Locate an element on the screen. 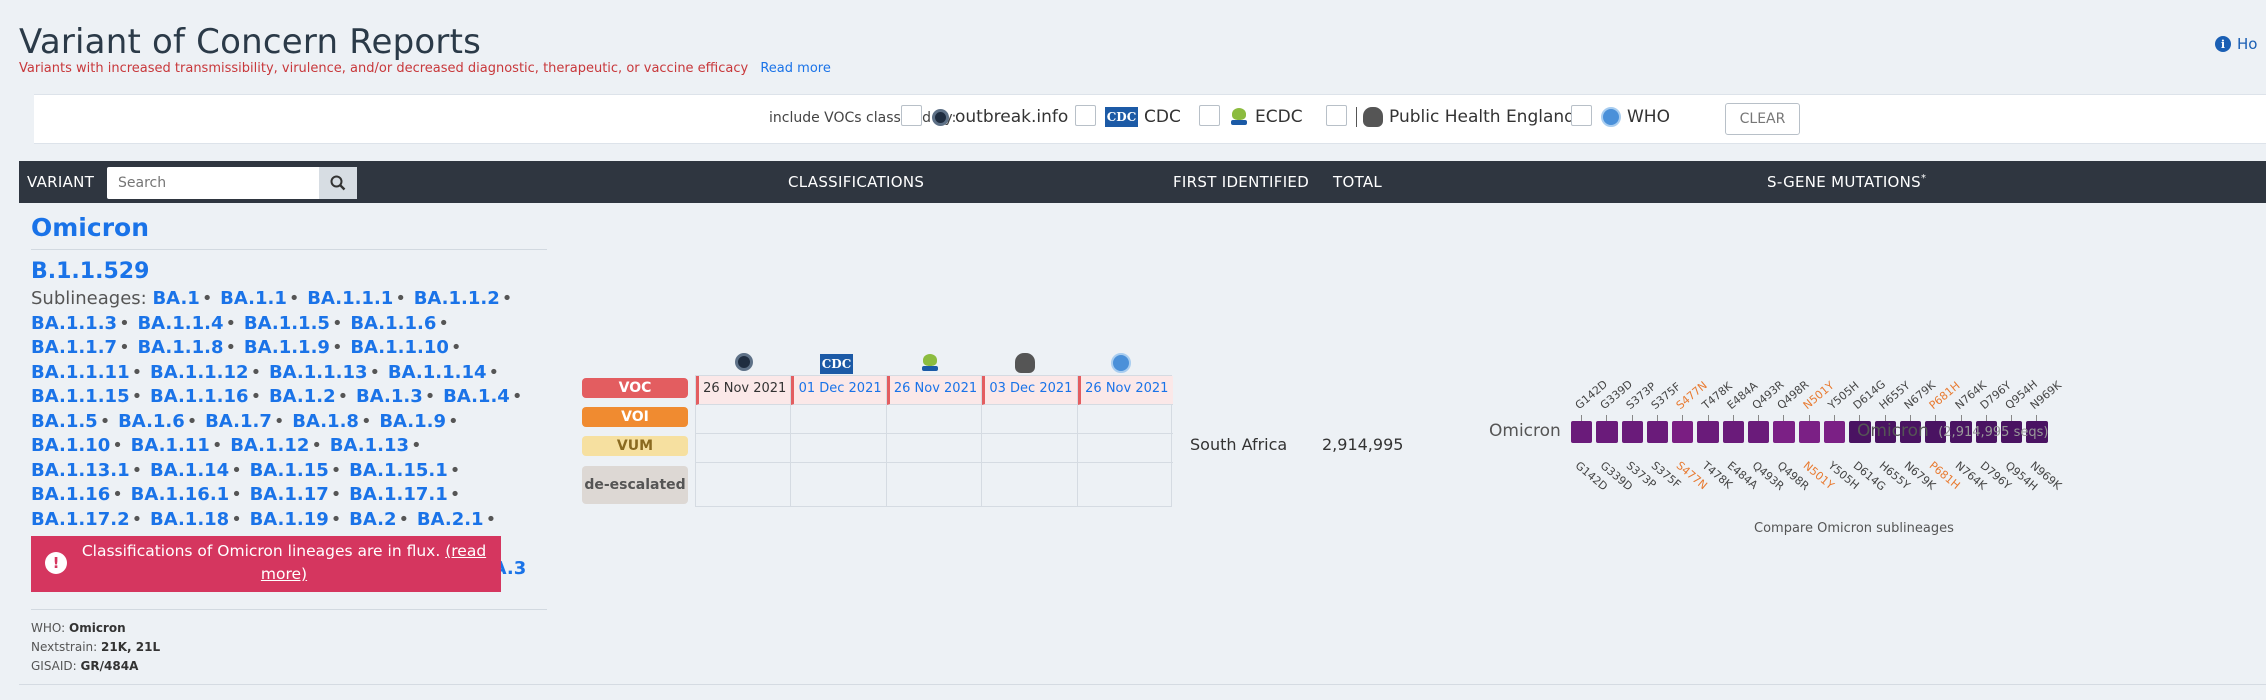 Image resolution: width=2266 pixels, height=700 pixels. header-total: TOTAL is located at coordinates (1357, 182).